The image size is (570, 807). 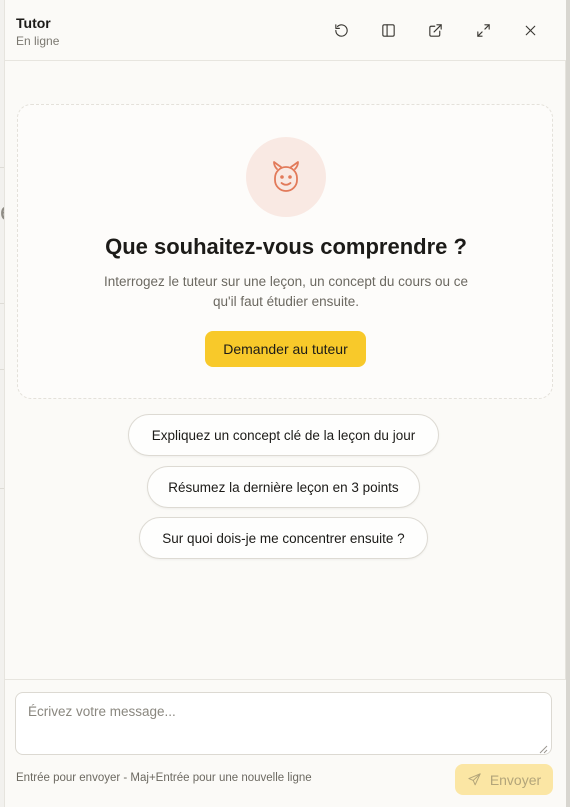 I want to click on panel-title: Tutor, so click(x=33, y=23).